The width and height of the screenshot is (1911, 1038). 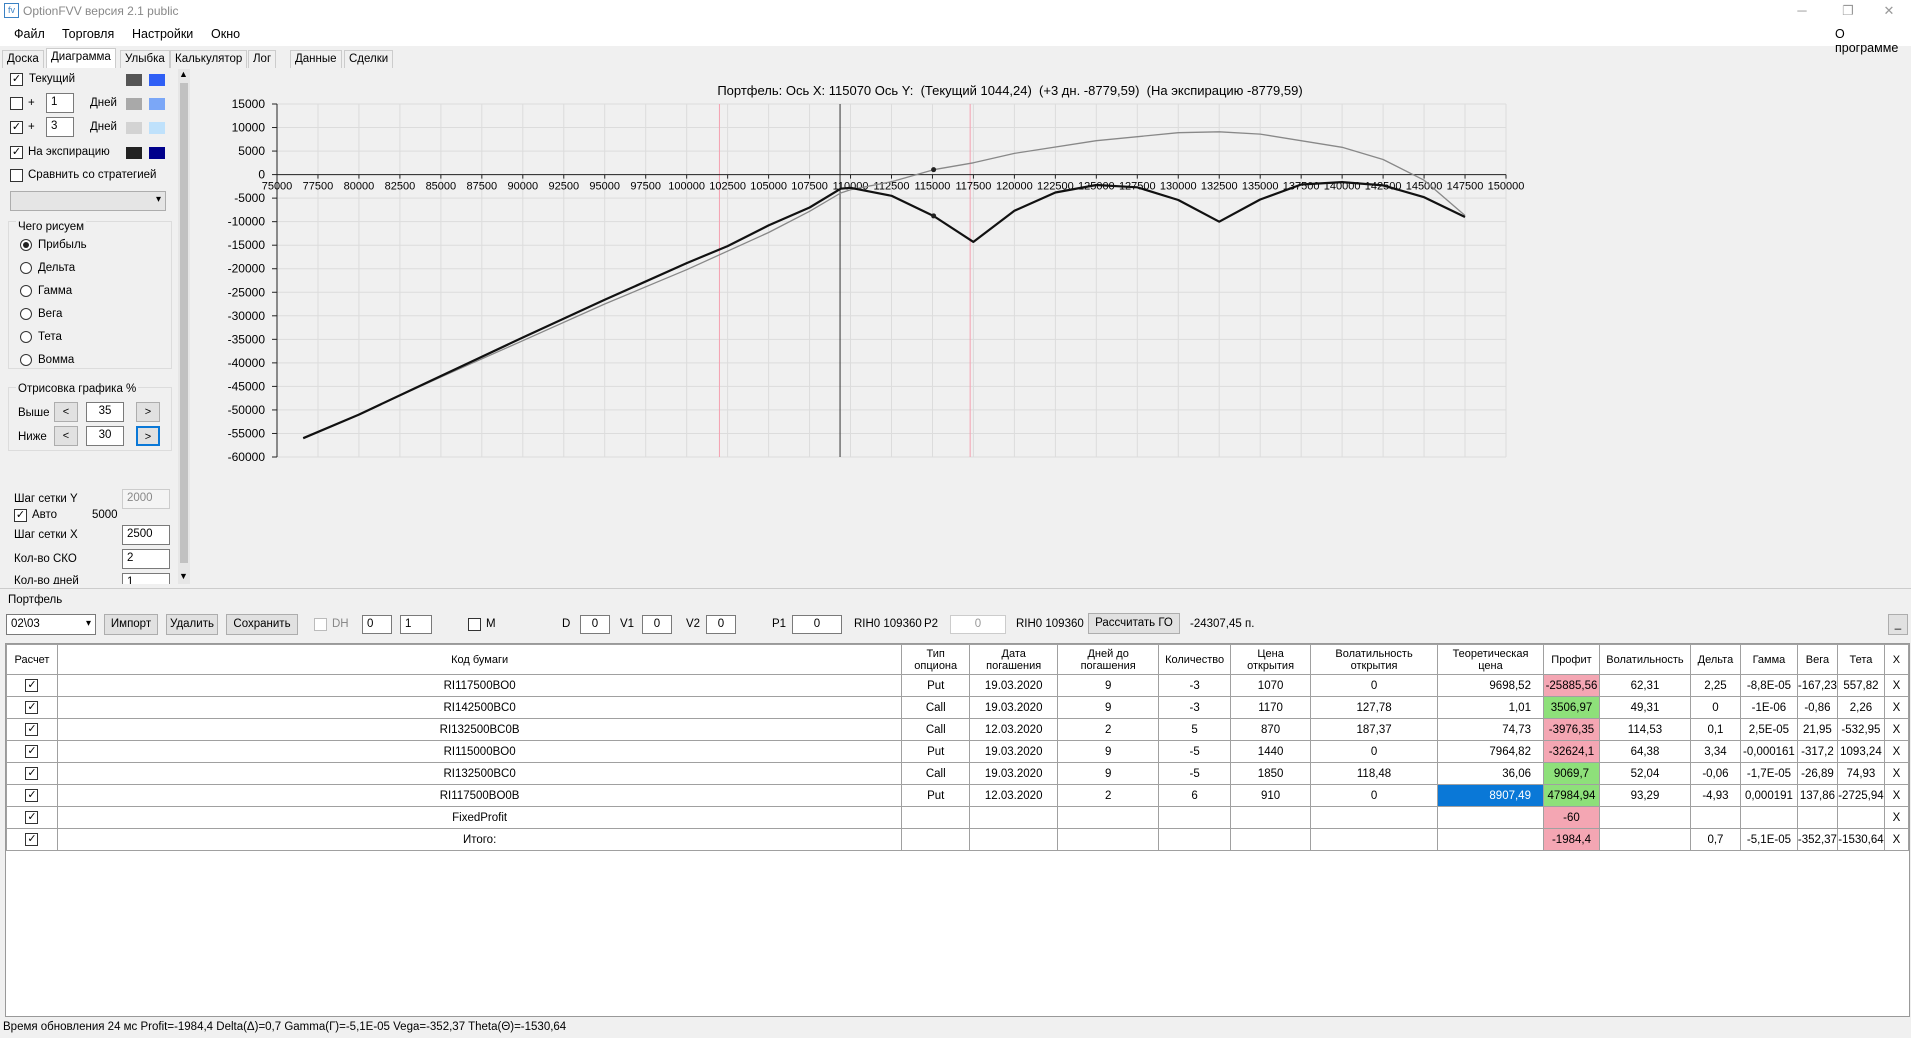 I want to click on col-header-vega: Вега, so click(x=1817, y=659).